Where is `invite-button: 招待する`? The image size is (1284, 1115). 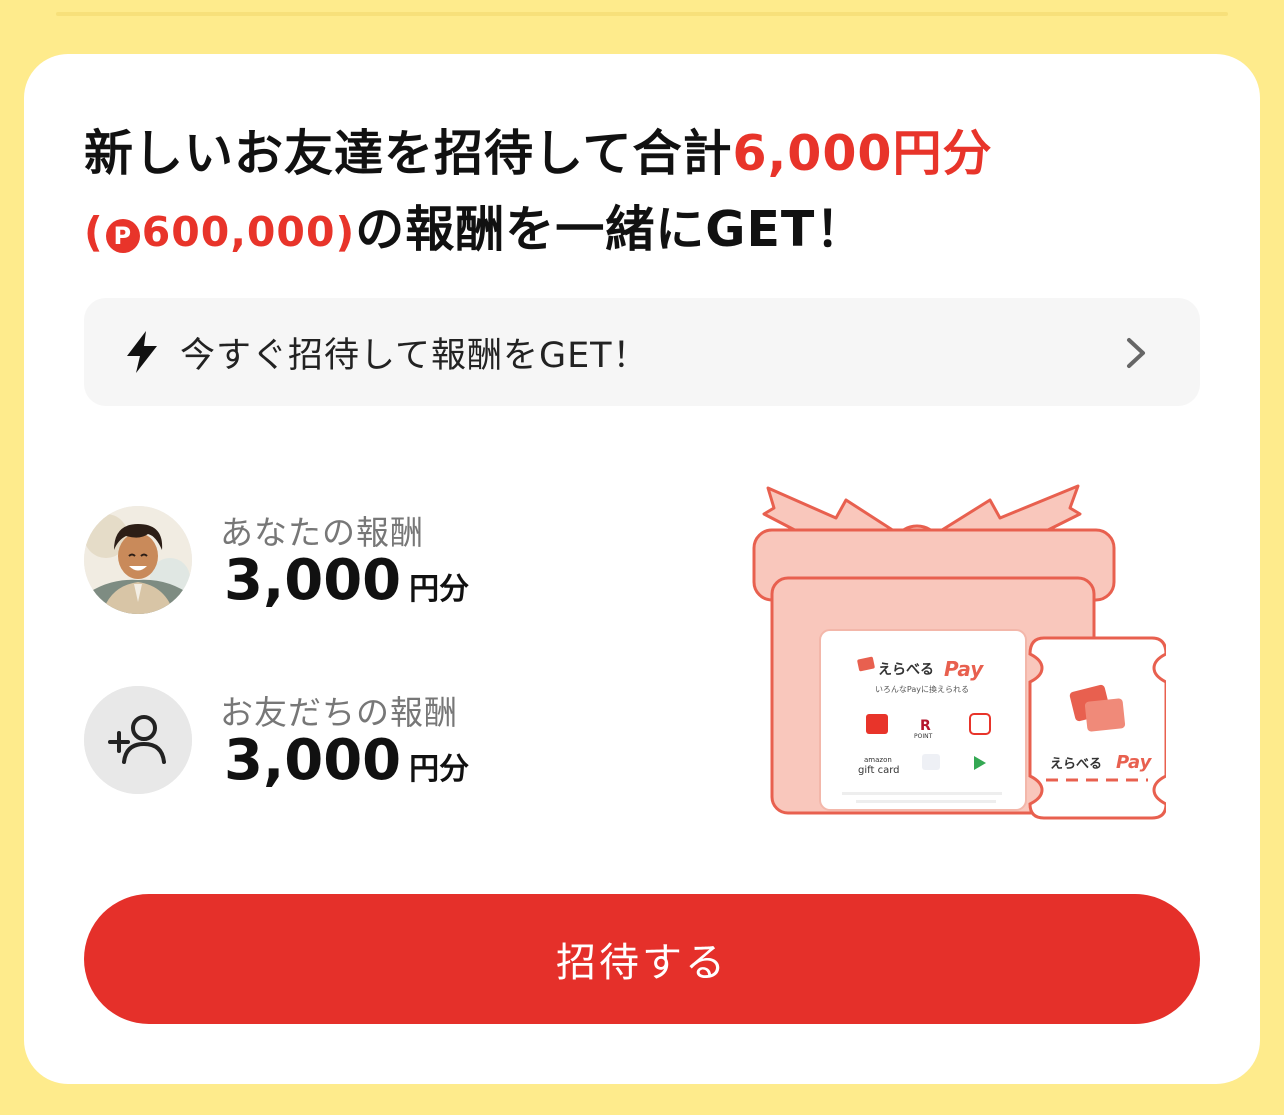
invite-button: 招待する is located at coordinates (642, 959).